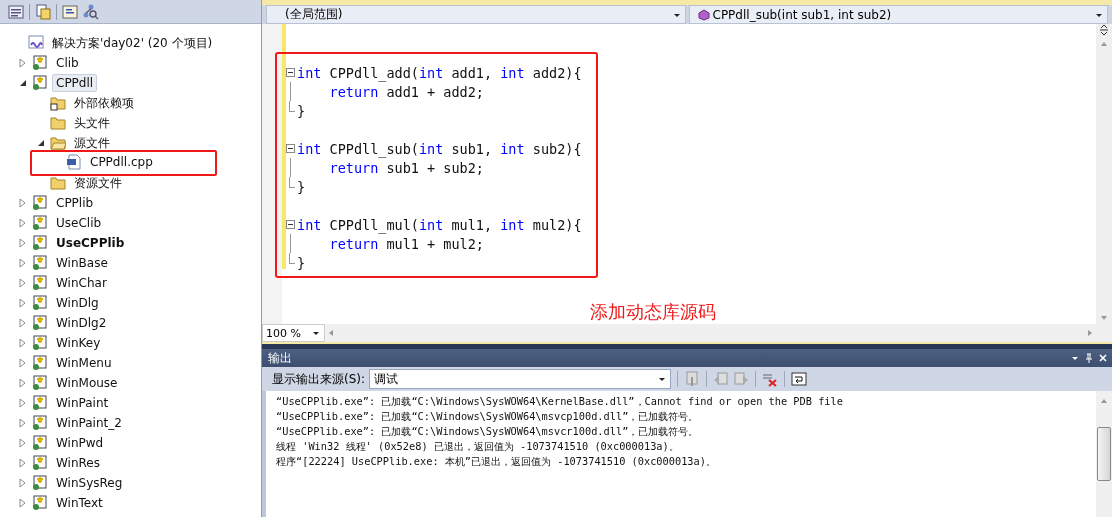 The height and width of the screenshot is (517, 1112). Describe the element at coordinates (439, 148) in the screenshot. I see `code-line: int CPPdll_sub(int sub1, int sub2){` at that location.